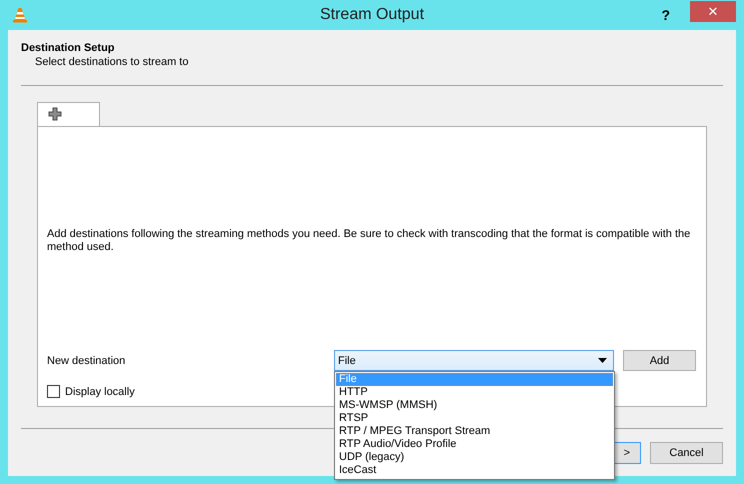 The image size is (744, 484). I want to click on cancel-button: Cancel, so click(686, 453).